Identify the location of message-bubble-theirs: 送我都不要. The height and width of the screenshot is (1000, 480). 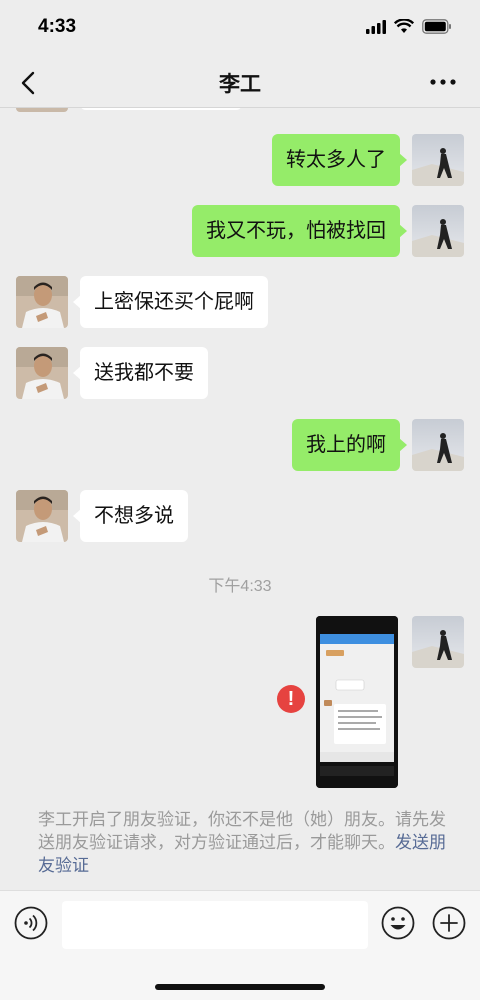
(140, 373).